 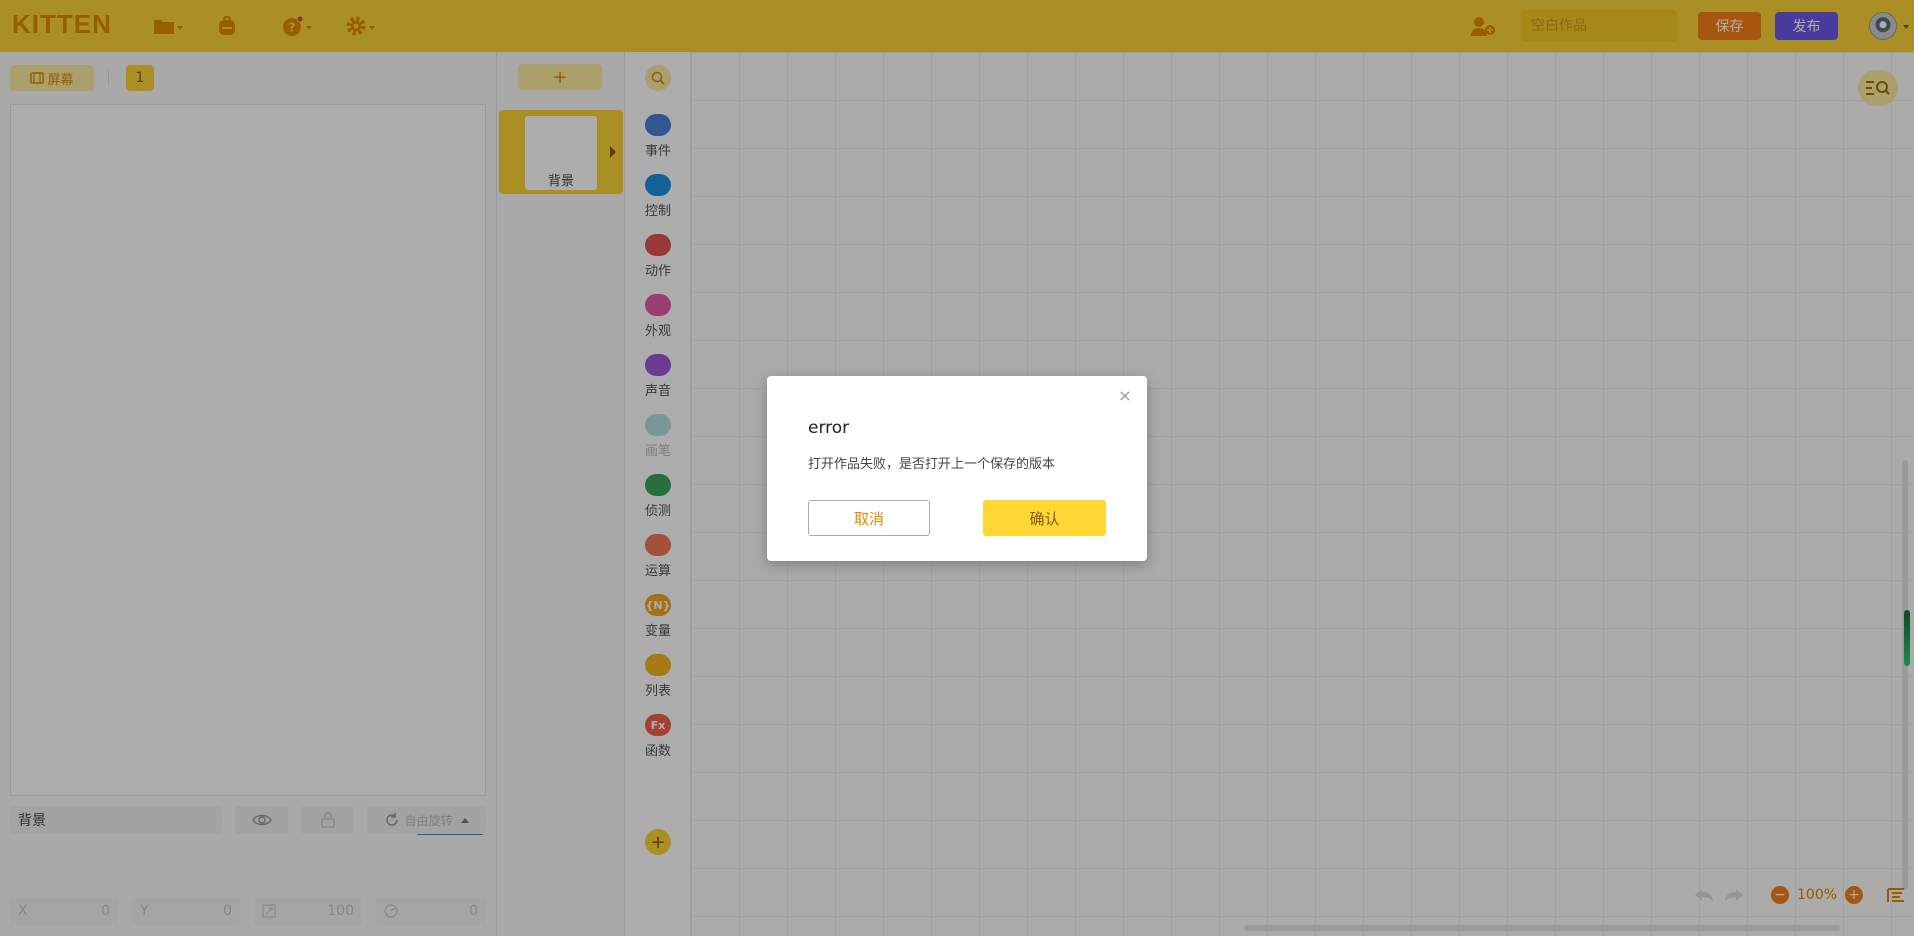 I want to click on dialog-title: error, so click(x=829, y=428).